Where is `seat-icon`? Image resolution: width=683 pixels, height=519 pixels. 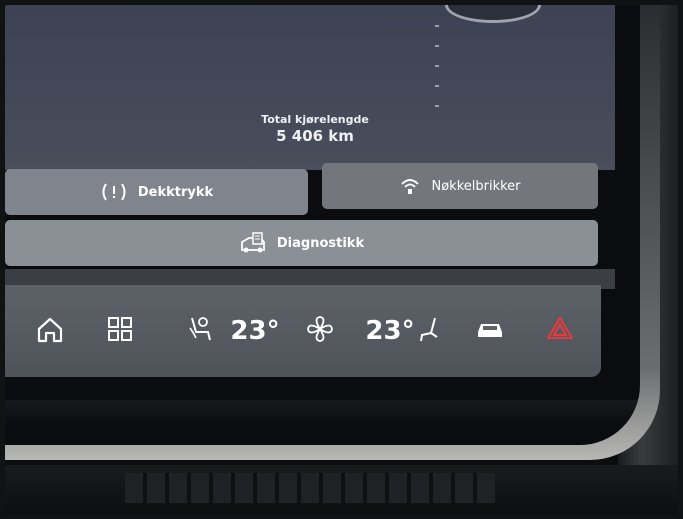
seat-icon is located at coordinates (430, 331).